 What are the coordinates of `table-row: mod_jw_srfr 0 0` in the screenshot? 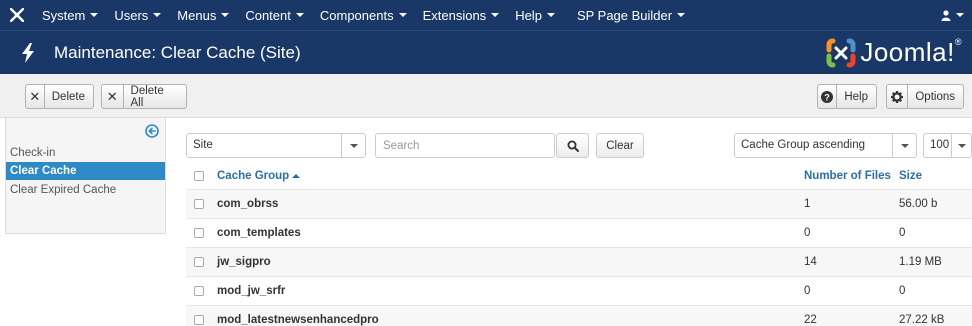 It's located at (579, 290).